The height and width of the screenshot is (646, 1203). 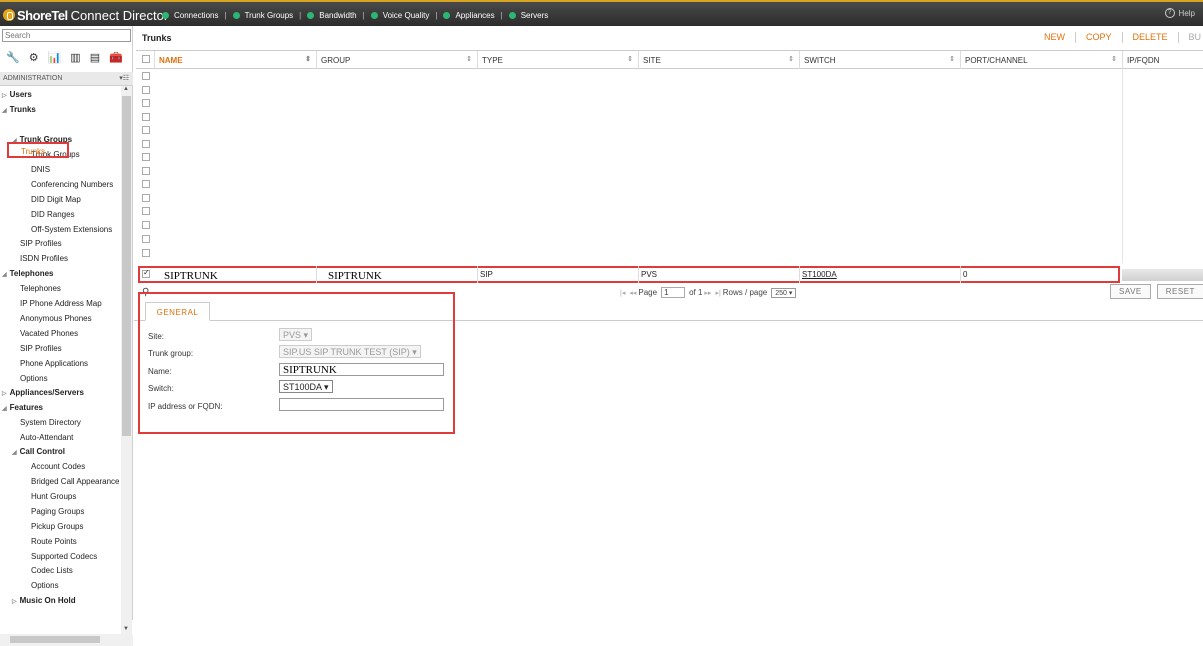 I want to click on bar-chart-icon: 📊, so click(x=55, y=57).